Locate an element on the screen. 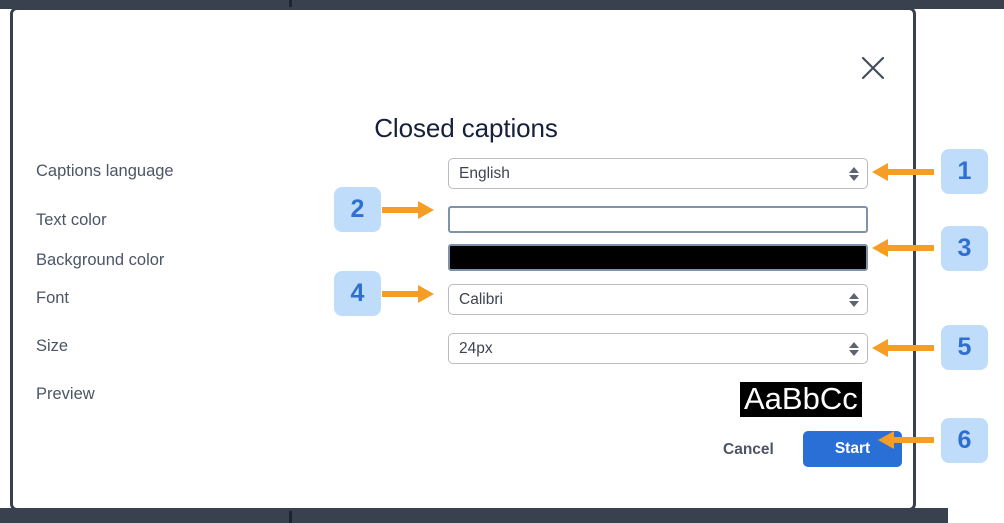  label-text-color: Text color is located at coordinates (71, 220).